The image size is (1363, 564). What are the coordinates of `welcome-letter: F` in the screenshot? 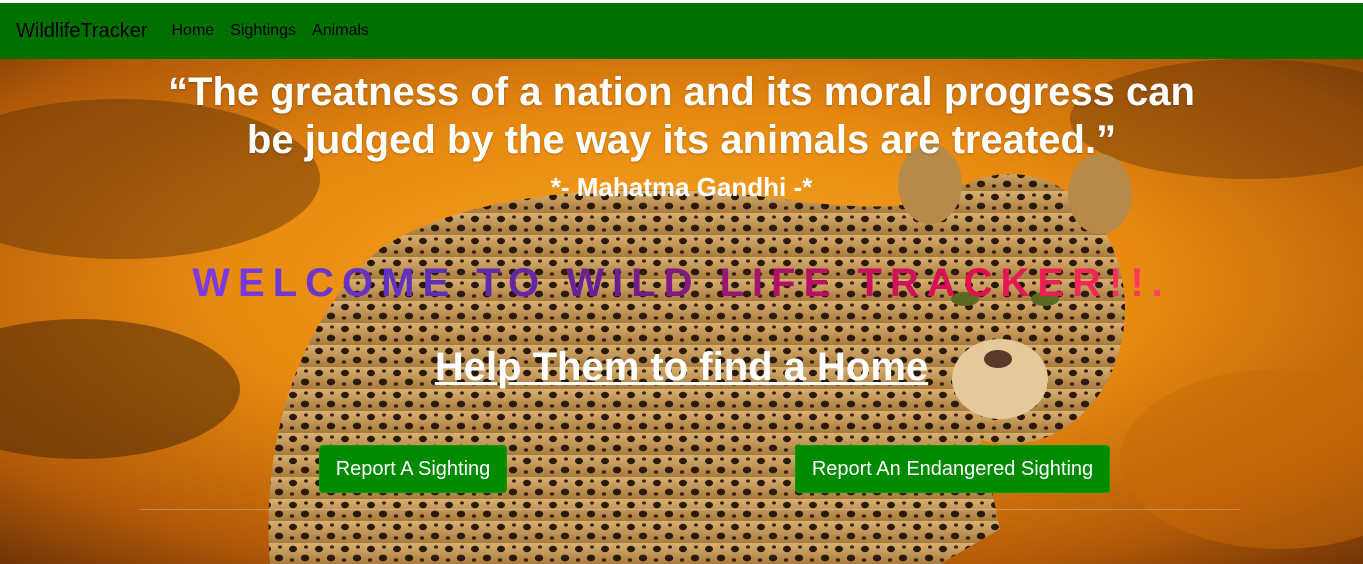 It's located at (787, 283).